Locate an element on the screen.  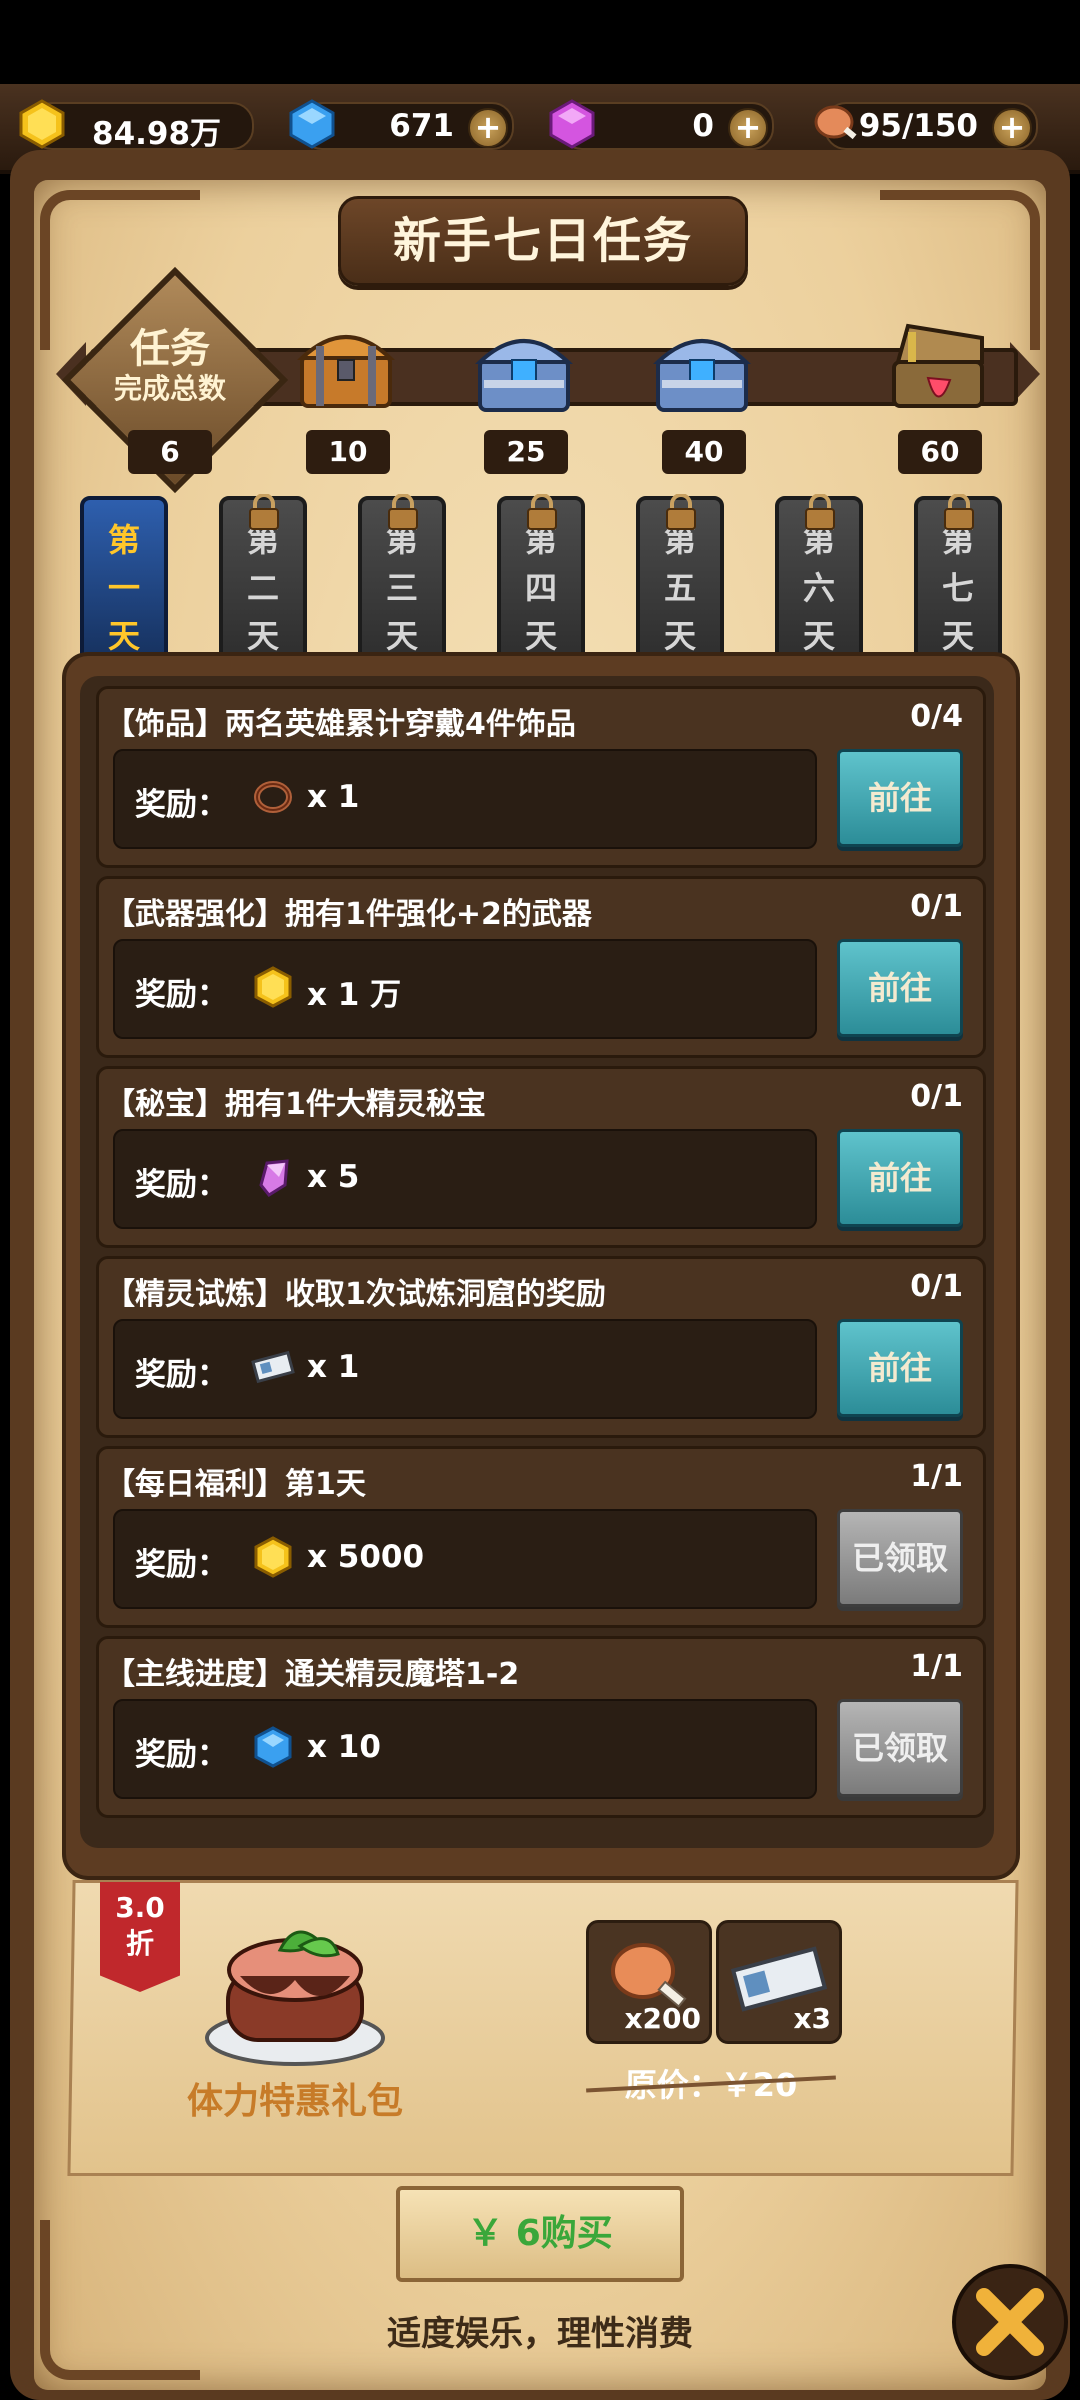
tab-day-7: 第七天 is located at coordinates (958, 579).